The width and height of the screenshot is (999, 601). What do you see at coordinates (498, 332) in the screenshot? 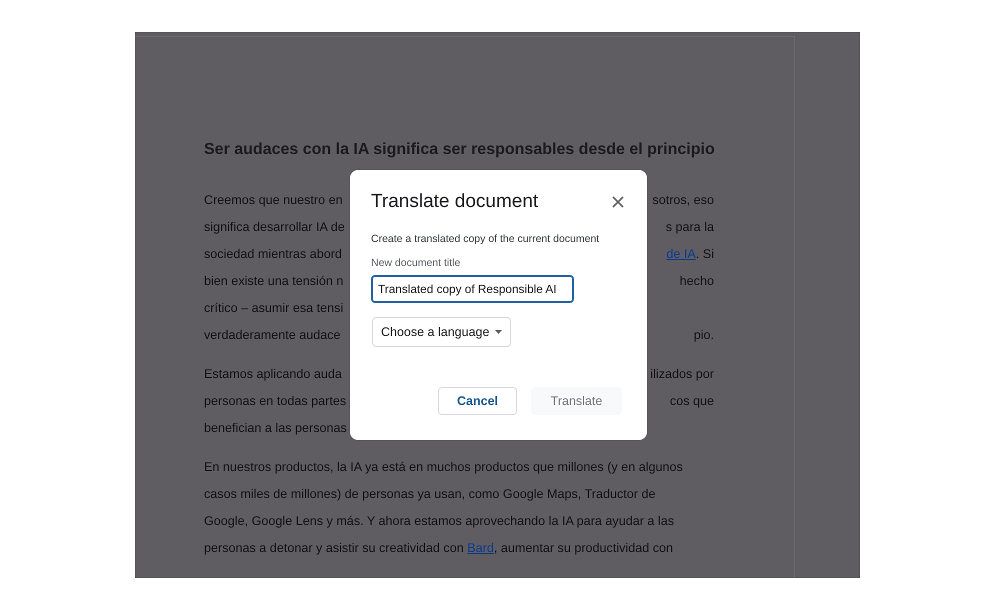
I see `caret-icon` at bounding box center [498, 332].